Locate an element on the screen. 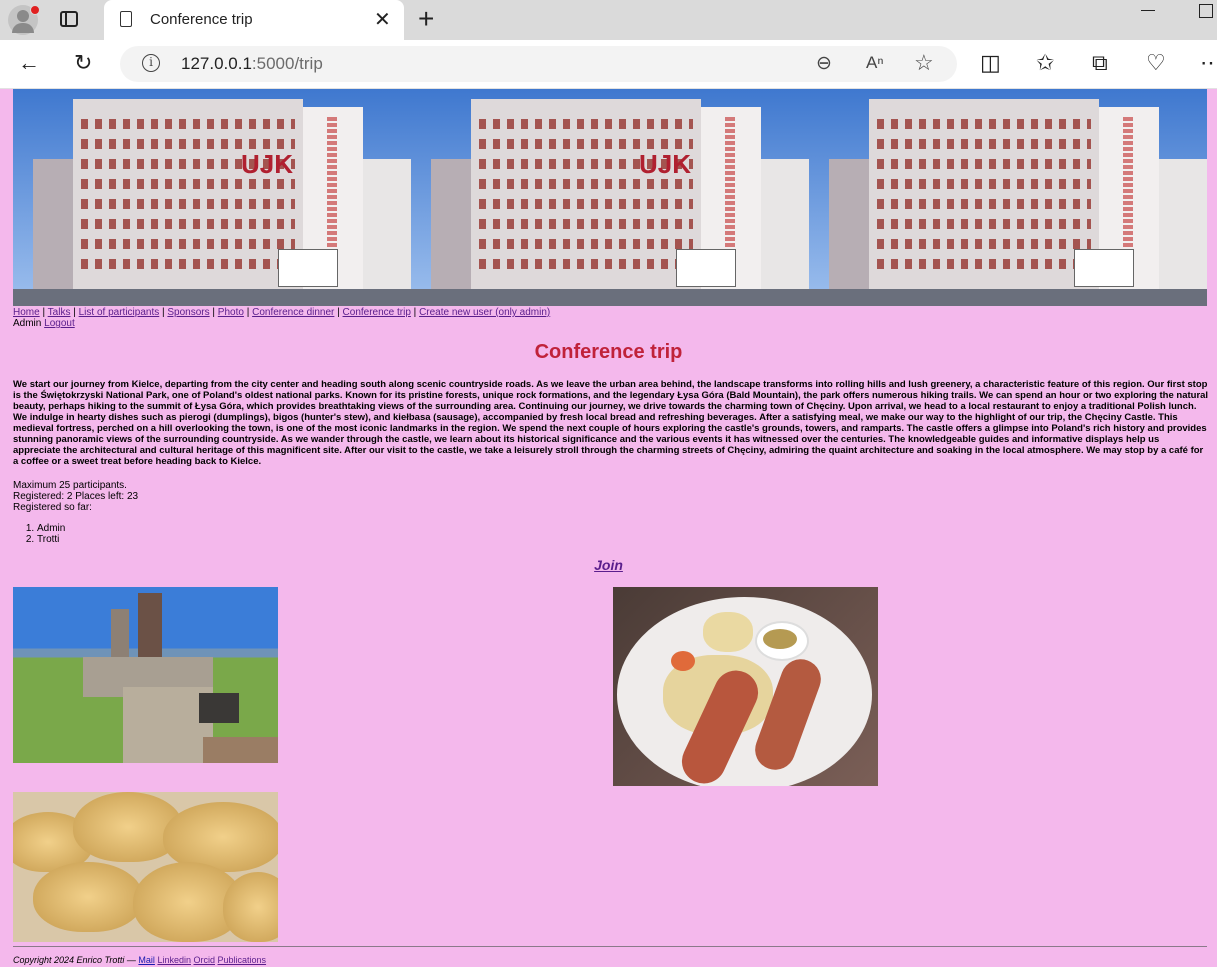 Image resolution: width=1217 pixels, height=967 pixels. nav-create-user: Create new user (only admin) is located at coordinates (484, 312).